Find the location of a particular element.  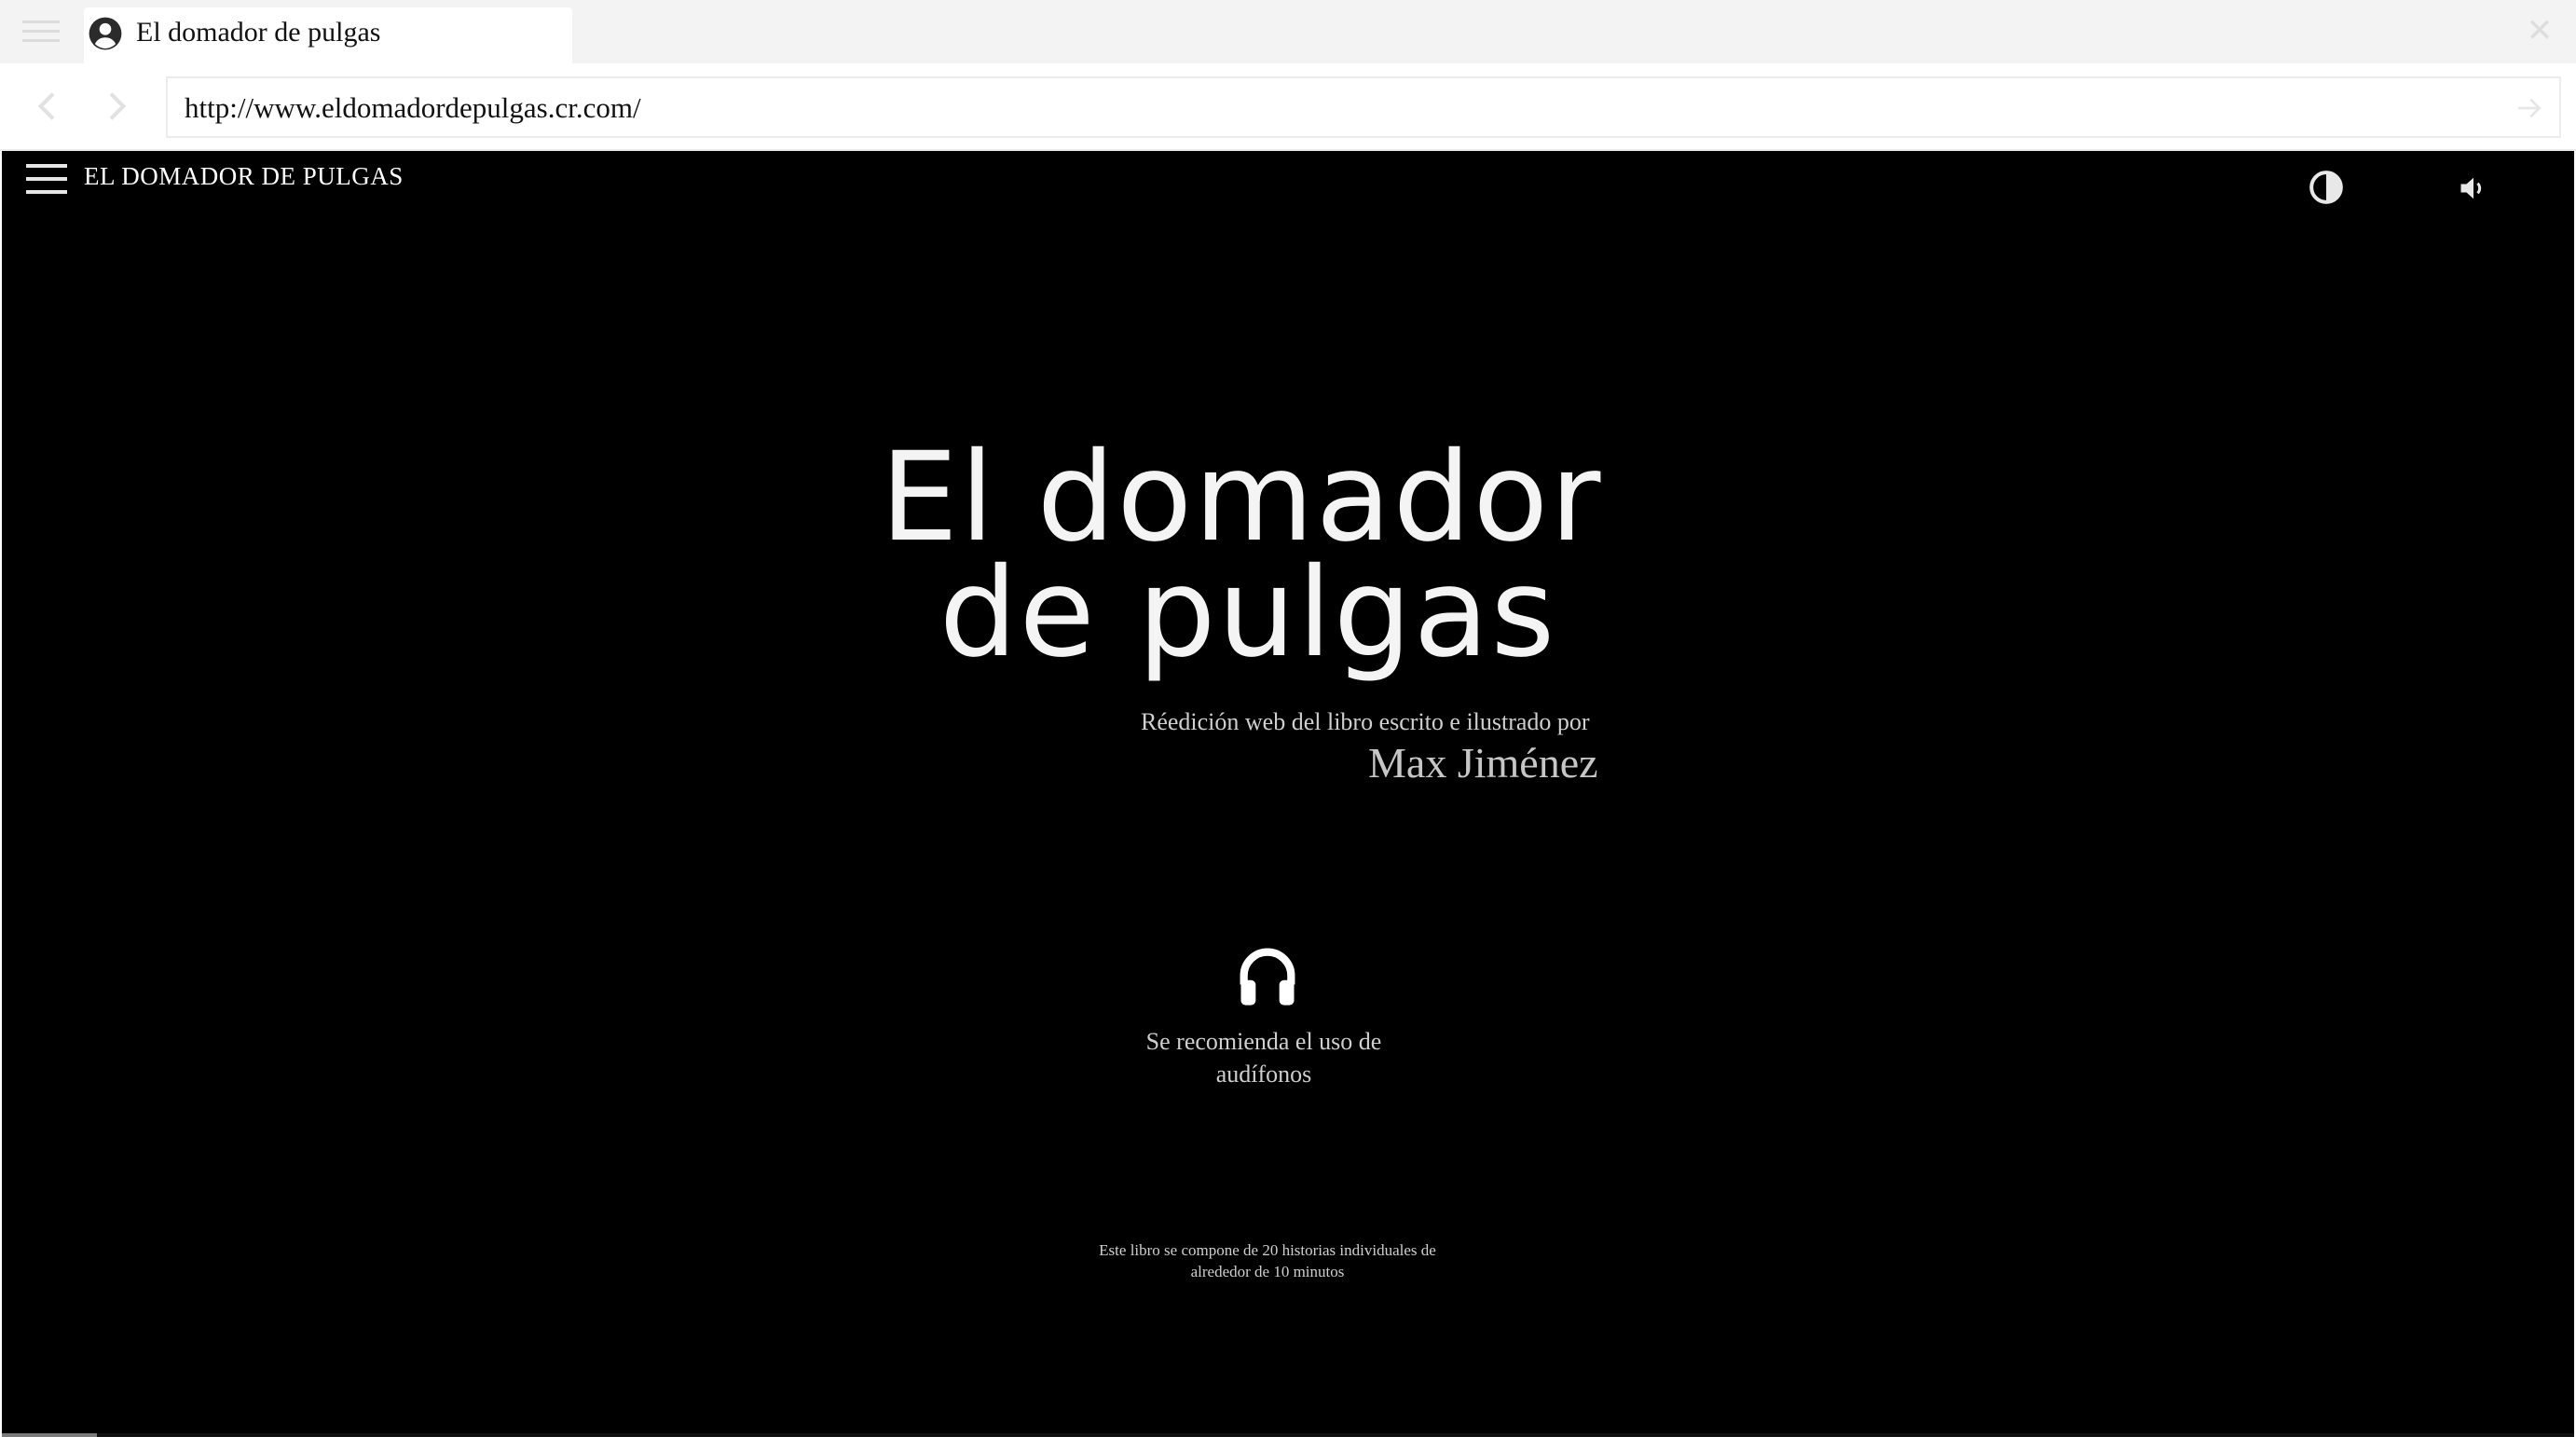

headphones-recommendation: Se recomienda el uso de audífonos is located at coordinates (1264, 1057).